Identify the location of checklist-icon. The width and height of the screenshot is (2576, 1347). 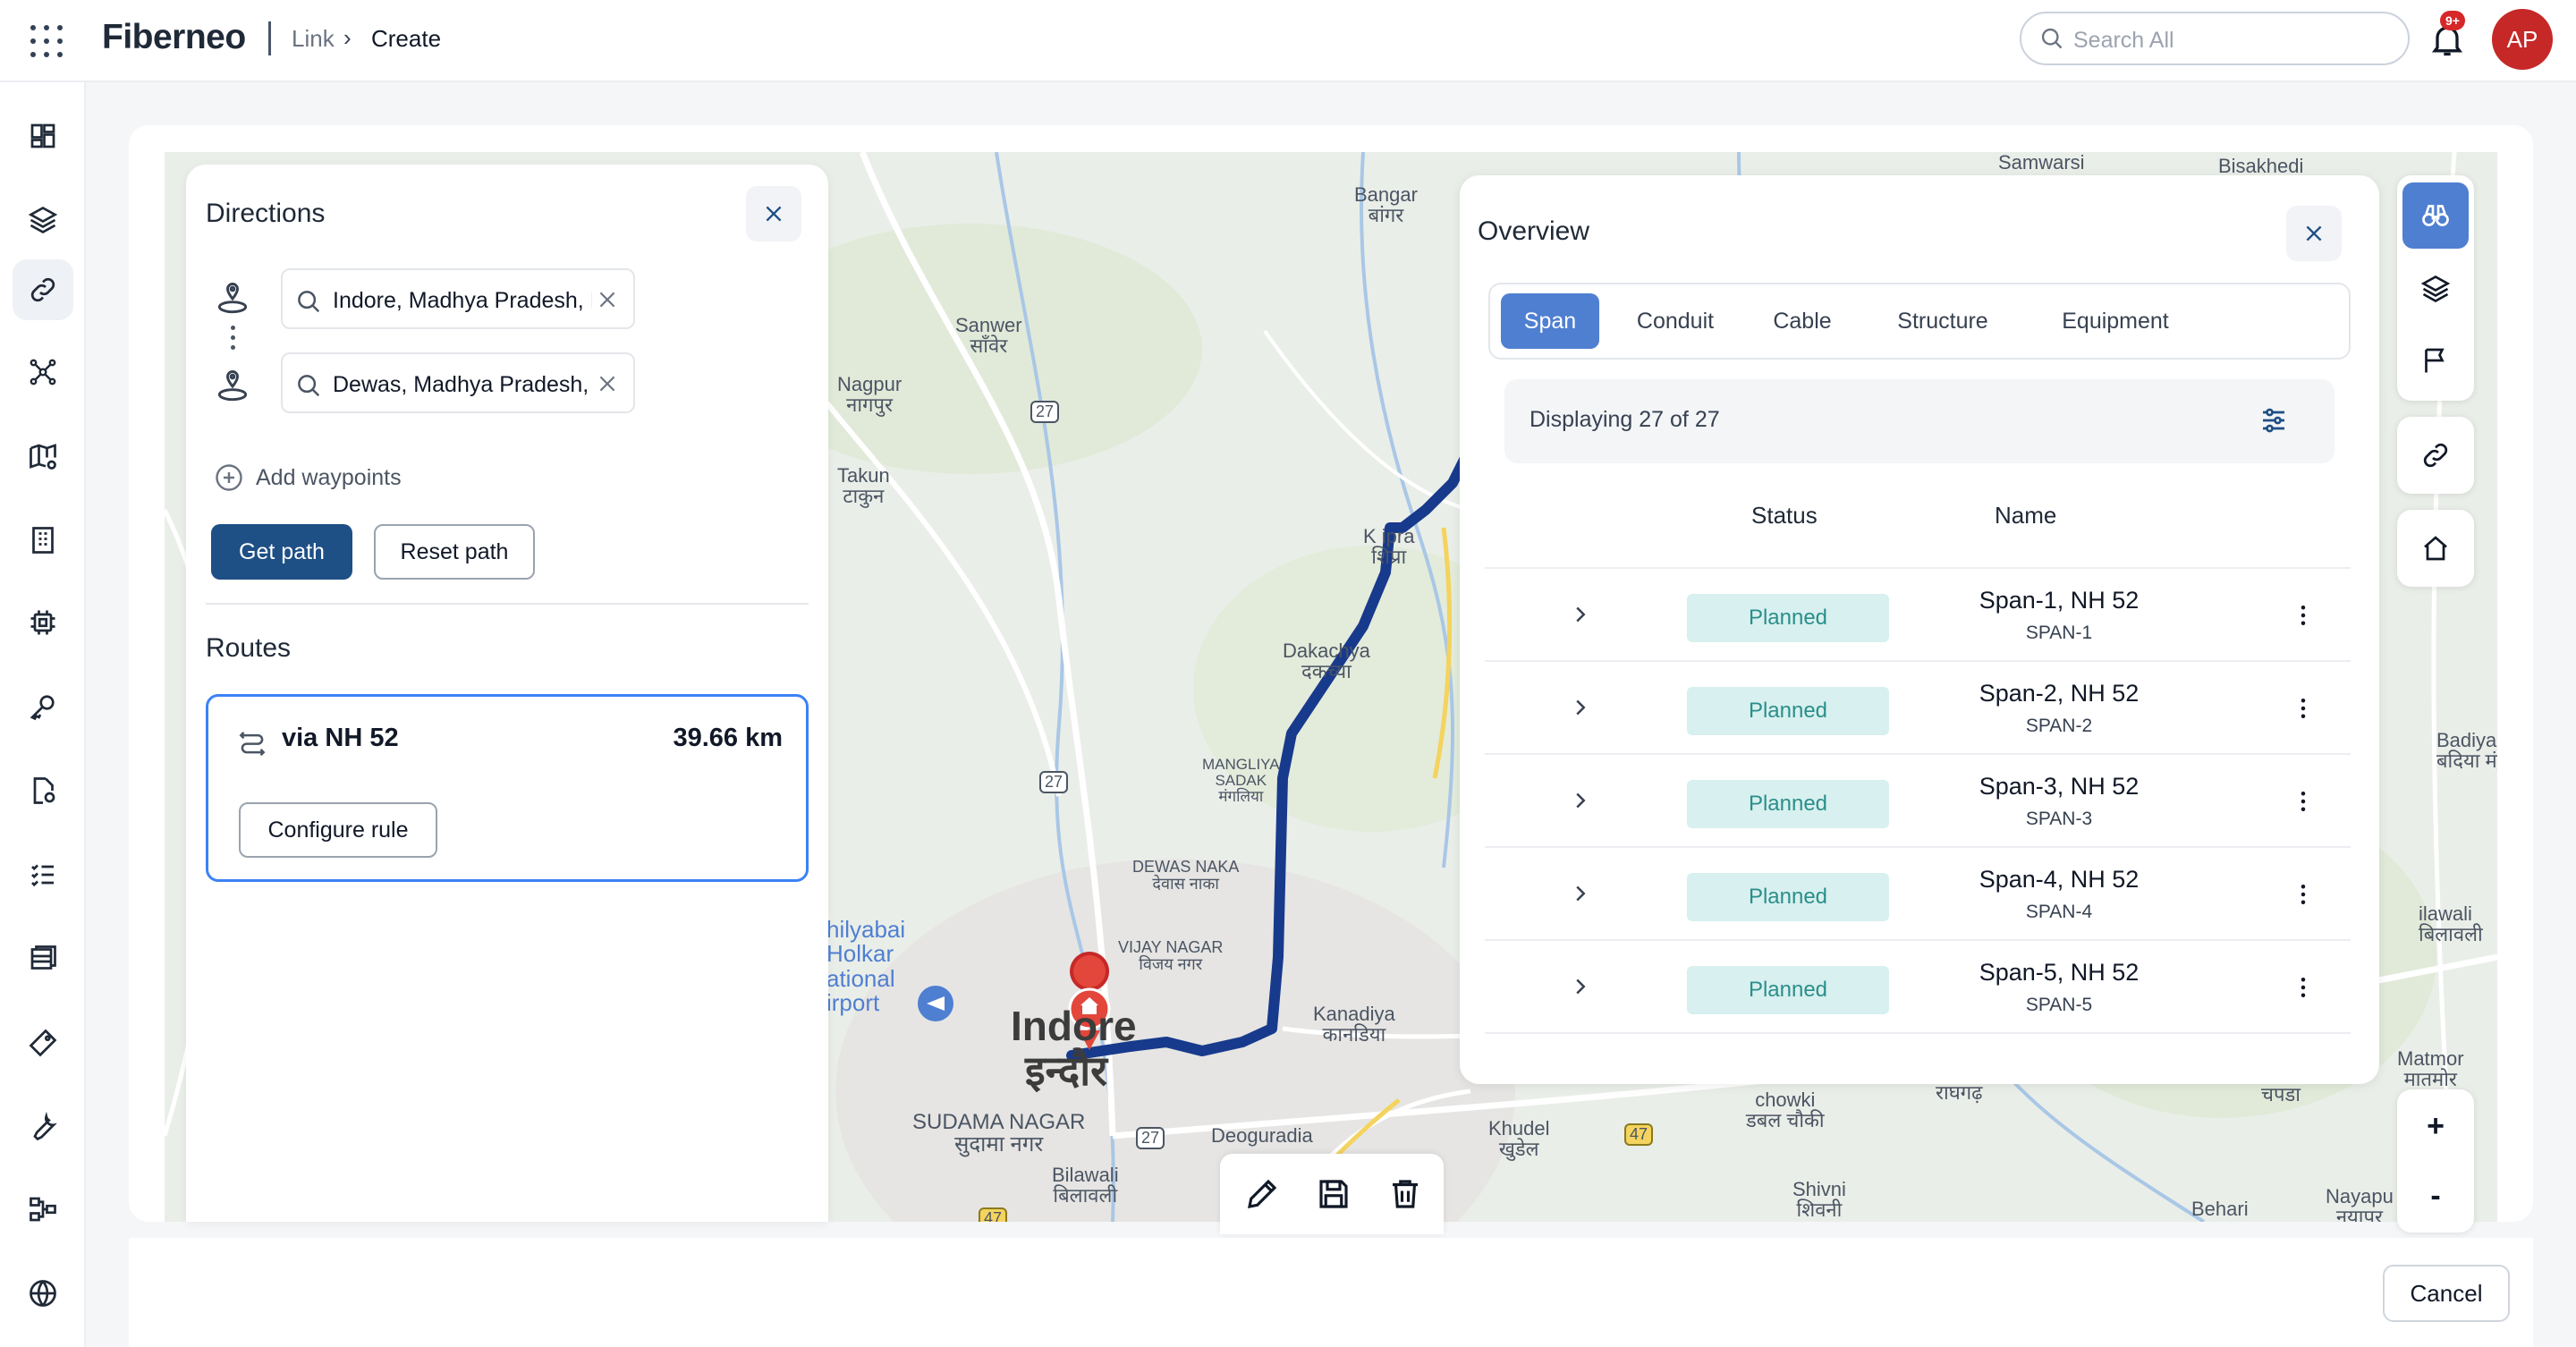
(42, 875).